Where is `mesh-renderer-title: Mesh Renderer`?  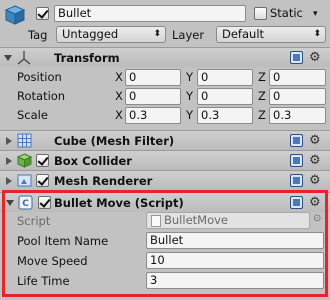 mesh-renderer-title: Mesh Renderer is located at coordinates (103, 181).